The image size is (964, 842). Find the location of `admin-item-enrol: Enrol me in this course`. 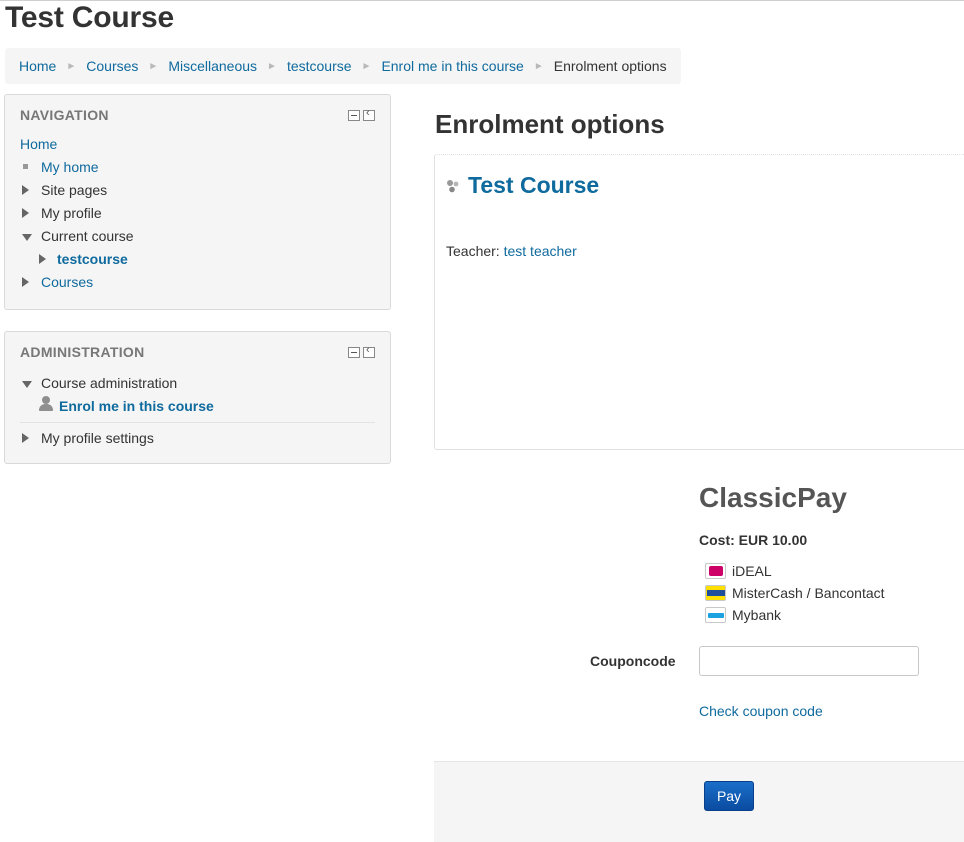

admin-item-enrol: Enrol me in this course is located at coordinates (197, 406).